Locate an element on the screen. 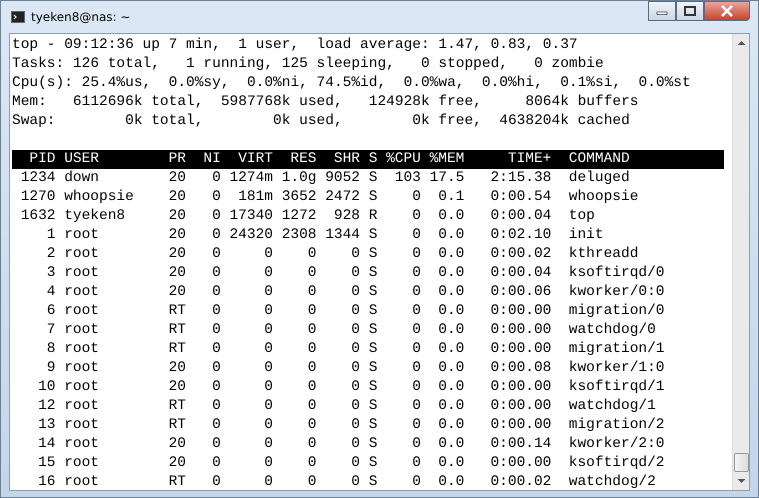 The width and height of the screenshot is (759, 498). table-cell-text: kworker/2:0 is located at coordinates (617, 444).